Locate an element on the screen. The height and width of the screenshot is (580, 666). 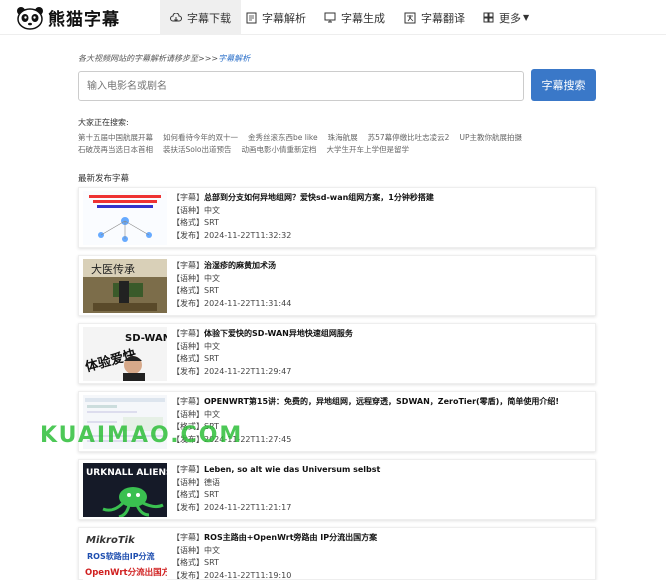
watermark: KUAIMAO.COM is located at coordinates (142, 435).